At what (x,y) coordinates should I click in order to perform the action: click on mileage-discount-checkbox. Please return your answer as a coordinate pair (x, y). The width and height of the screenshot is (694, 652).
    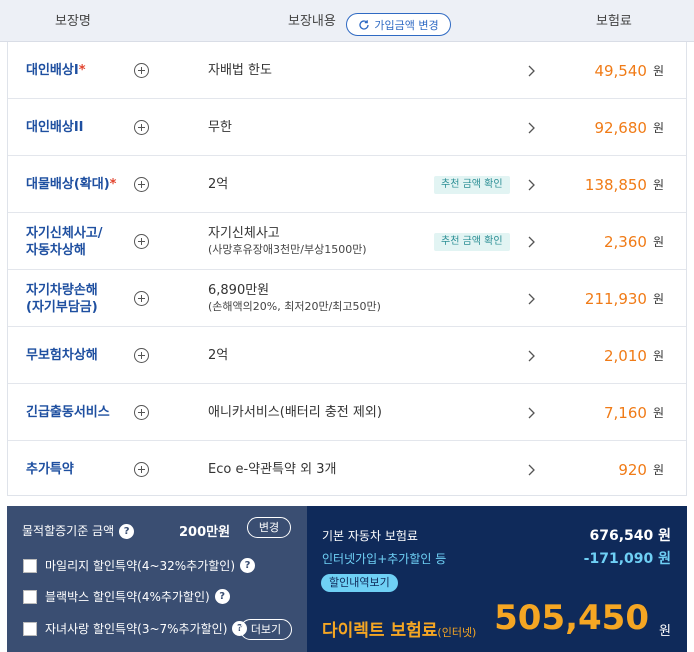
    Looking at the image, I should click on (30, 565).